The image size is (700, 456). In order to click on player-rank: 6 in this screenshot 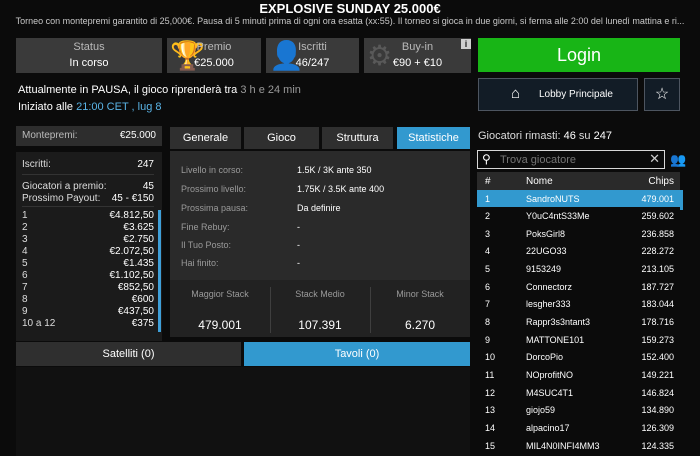, I will do `click(488, 287)`.